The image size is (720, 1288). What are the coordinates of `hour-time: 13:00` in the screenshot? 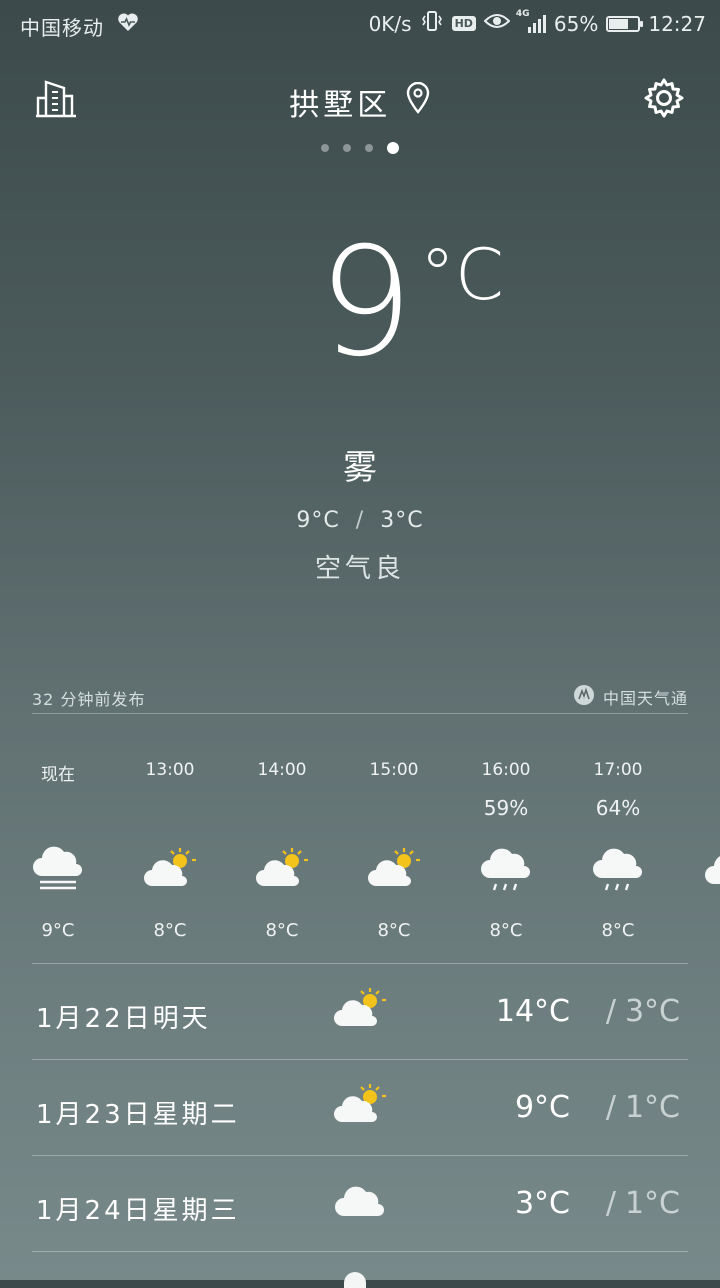 It's located at (170, 770).